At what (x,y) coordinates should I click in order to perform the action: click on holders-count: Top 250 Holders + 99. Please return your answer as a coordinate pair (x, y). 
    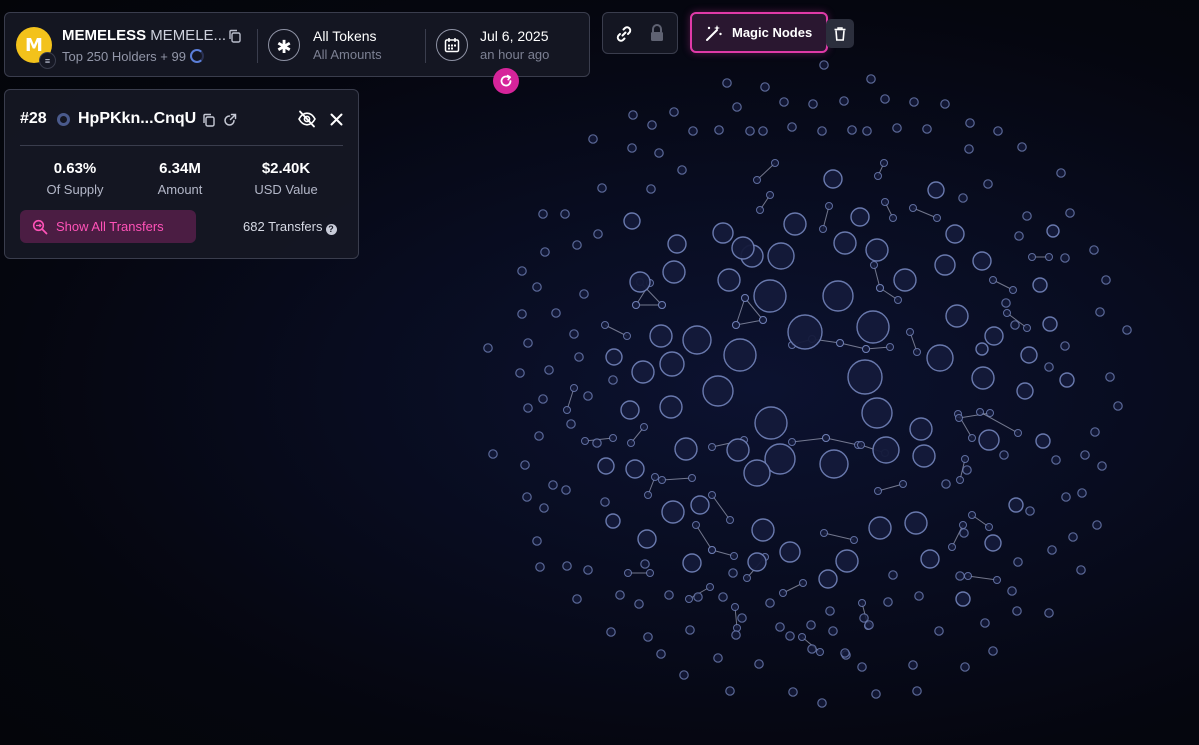
    Looking at the image, I should click on (133, 56).